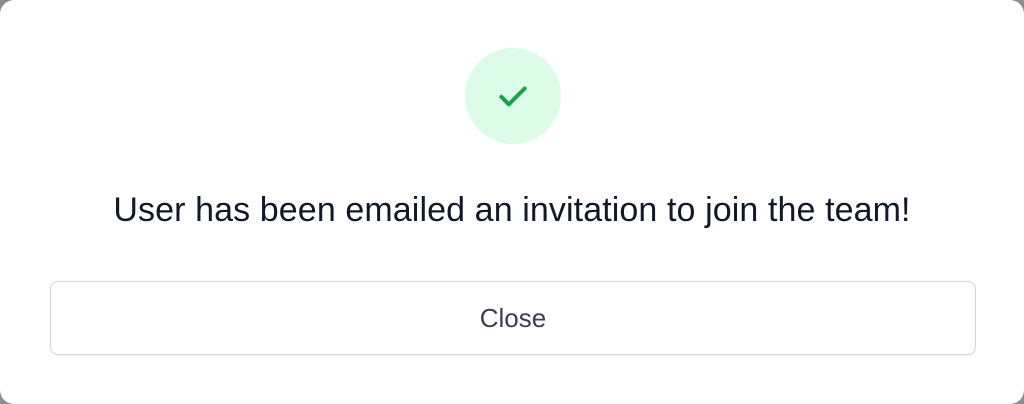 The image size is (1024, 404). I want to click on check-icon, so click(513, 96).